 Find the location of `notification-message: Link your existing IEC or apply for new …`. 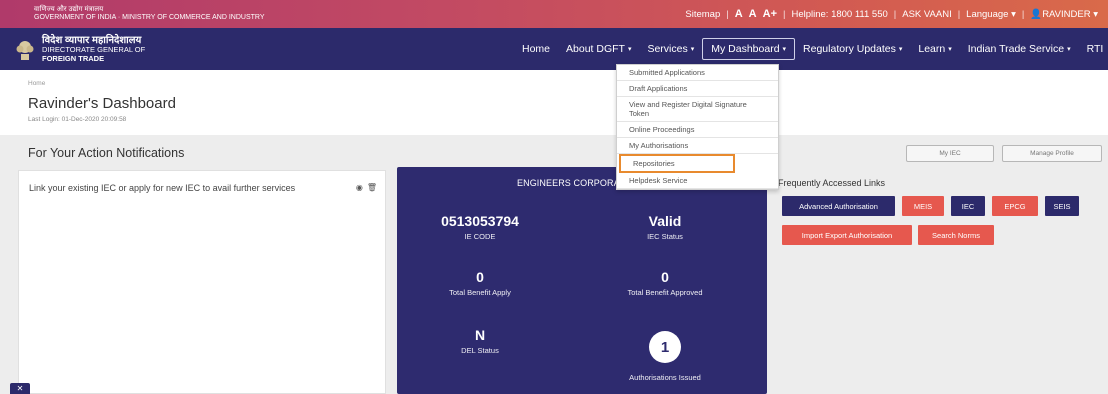

notification-message: Link your existing IEC or apply for new … is located at coordinates (162, 188).